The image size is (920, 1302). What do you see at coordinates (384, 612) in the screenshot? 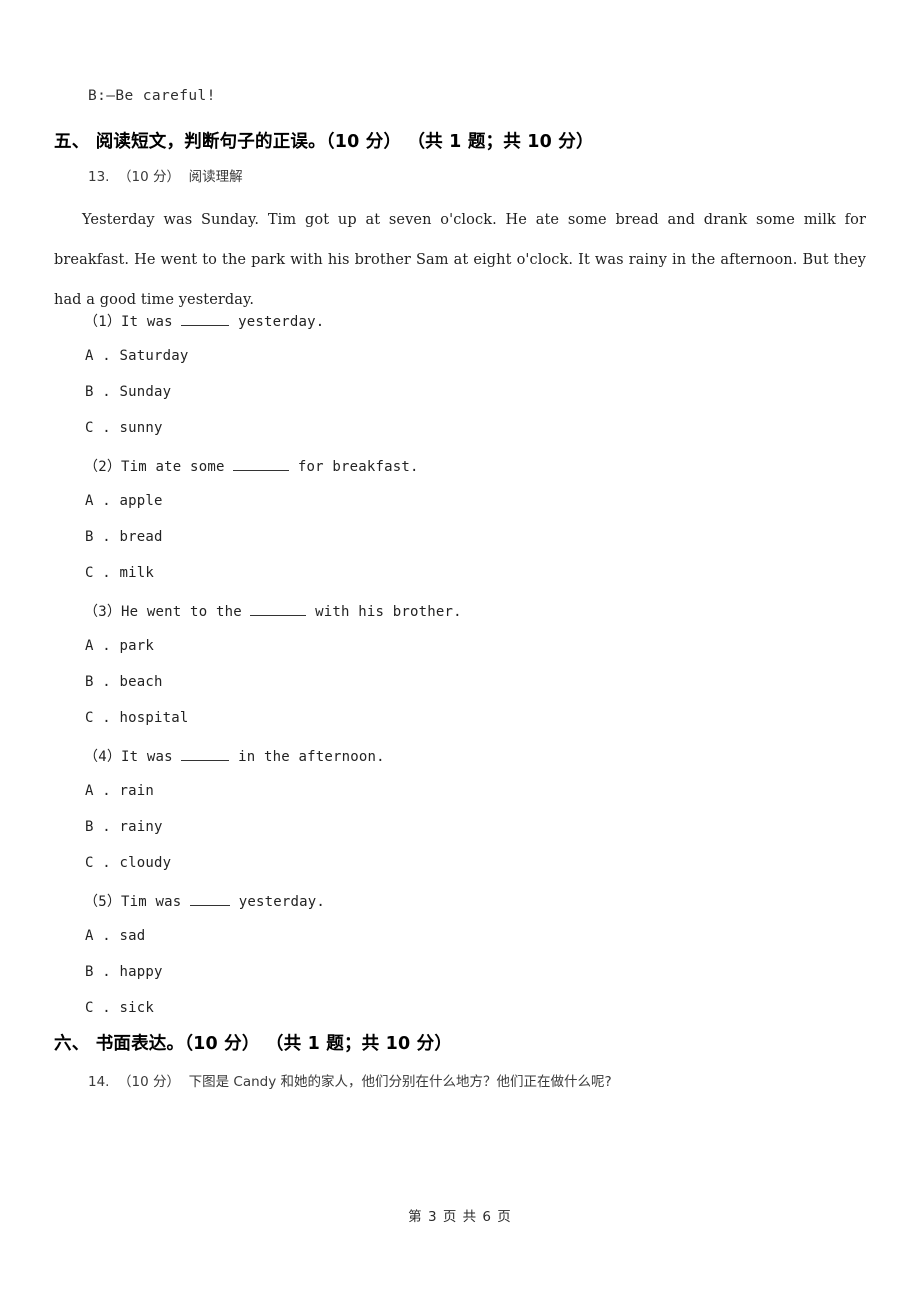
I see `question-3-stem-after: with his brother.` at bounding box center [384, 612].